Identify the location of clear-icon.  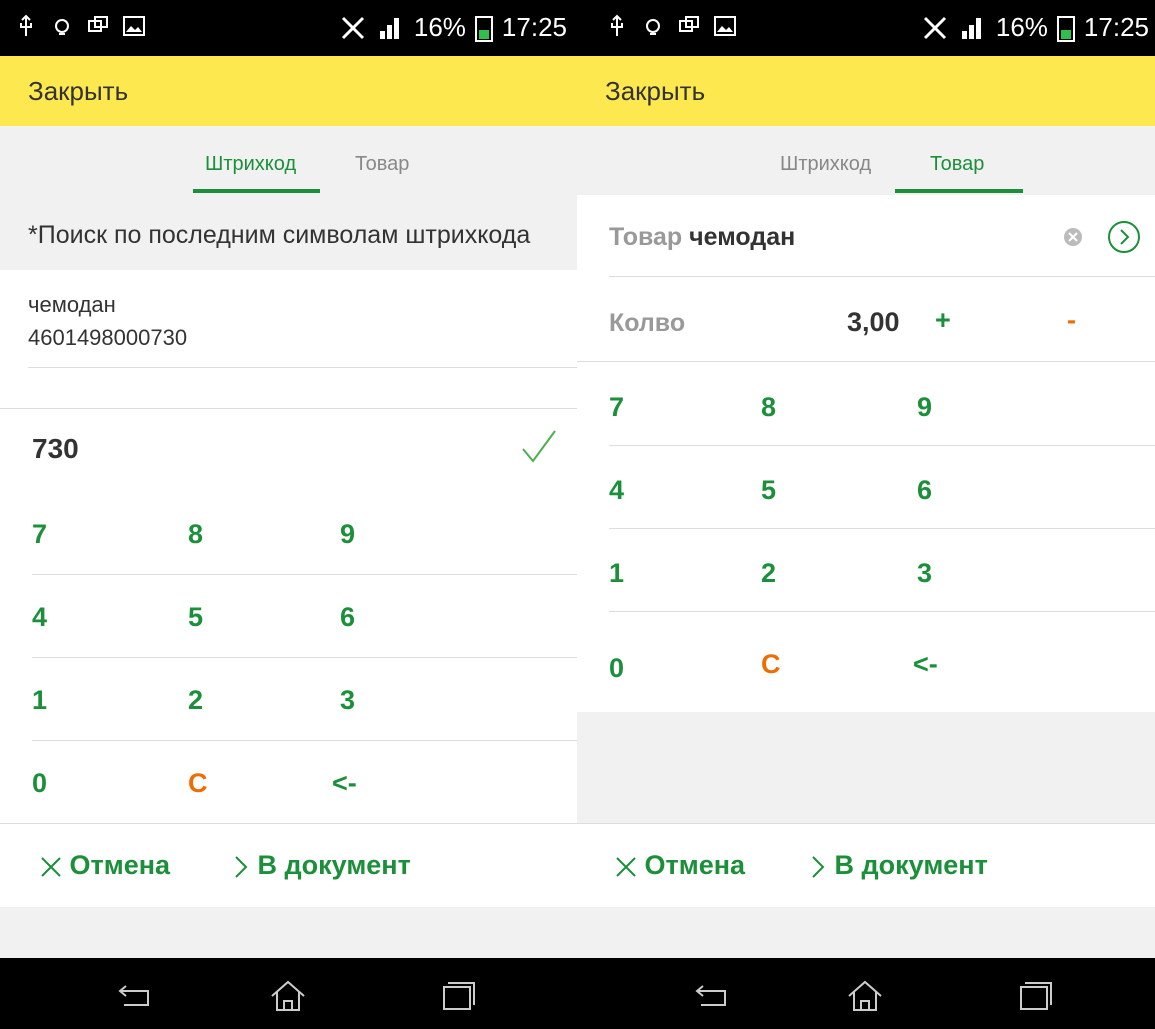
(1073, 237).